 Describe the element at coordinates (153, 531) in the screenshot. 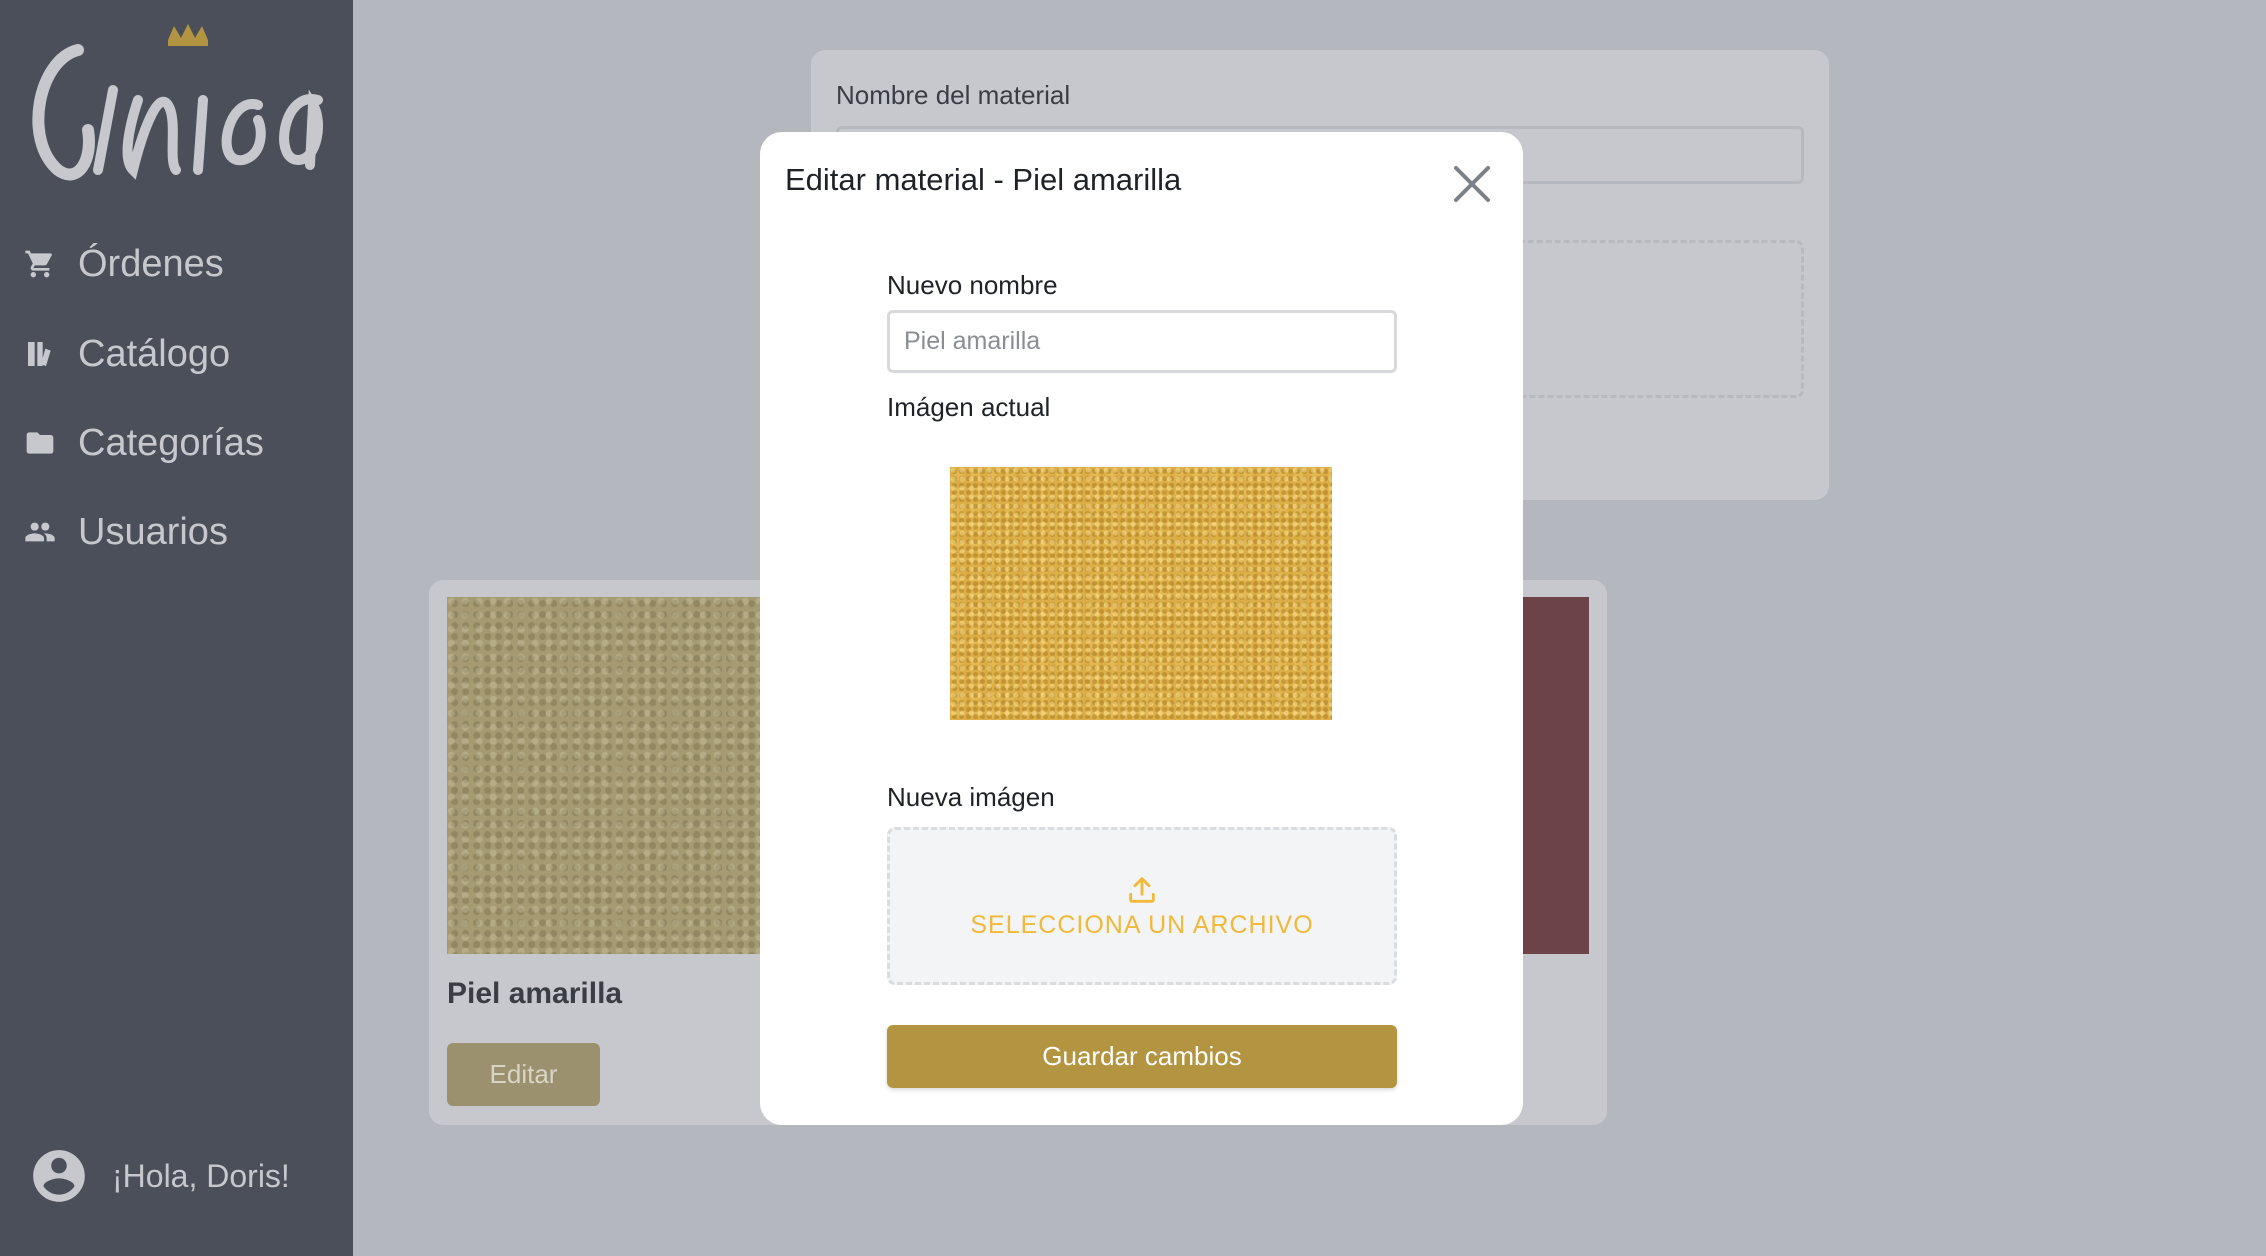

I see `sidebar-item-label: Usuarios` at that location.